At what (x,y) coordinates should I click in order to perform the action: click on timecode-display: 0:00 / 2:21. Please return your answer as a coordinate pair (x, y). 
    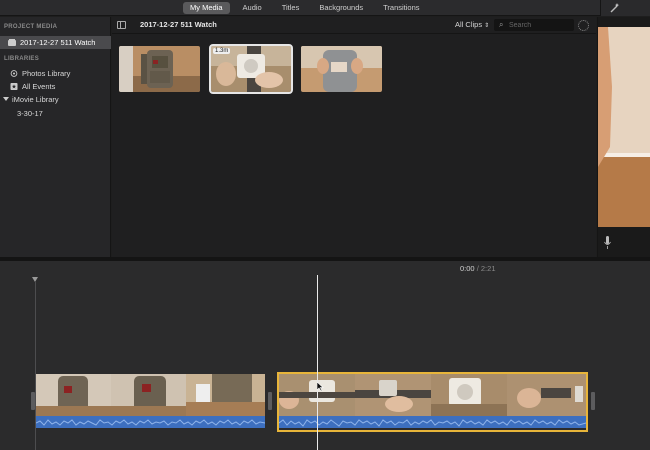
    Looking at the image, I should click on (478, 268).